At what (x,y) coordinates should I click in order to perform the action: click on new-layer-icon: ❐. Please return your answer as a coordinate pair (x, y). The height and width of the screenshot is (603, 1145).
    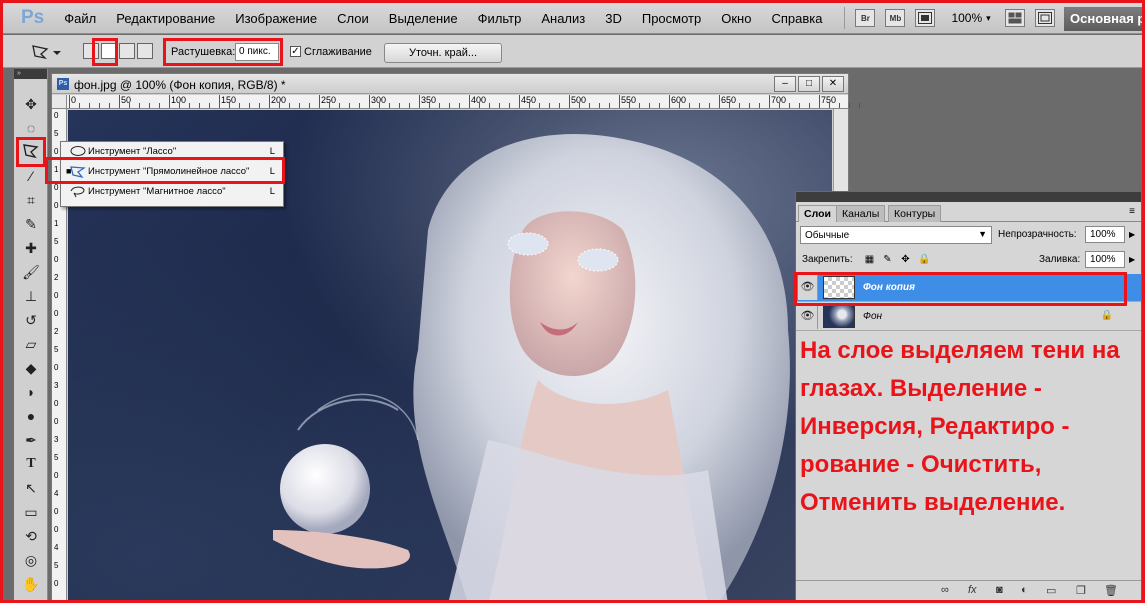
    Looking at the image, I should click on (1081, 590).